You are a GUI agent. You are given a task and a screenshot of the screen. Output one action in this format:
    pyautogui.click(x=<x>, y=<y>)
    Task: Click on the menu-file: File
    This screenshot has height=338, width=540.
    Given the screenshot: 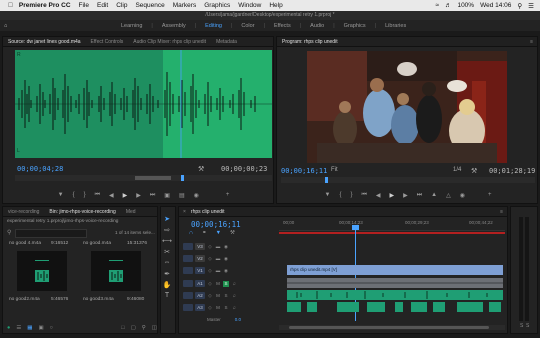 What is the action you would take?
    pyautogui.click(x=84, y=5)
    